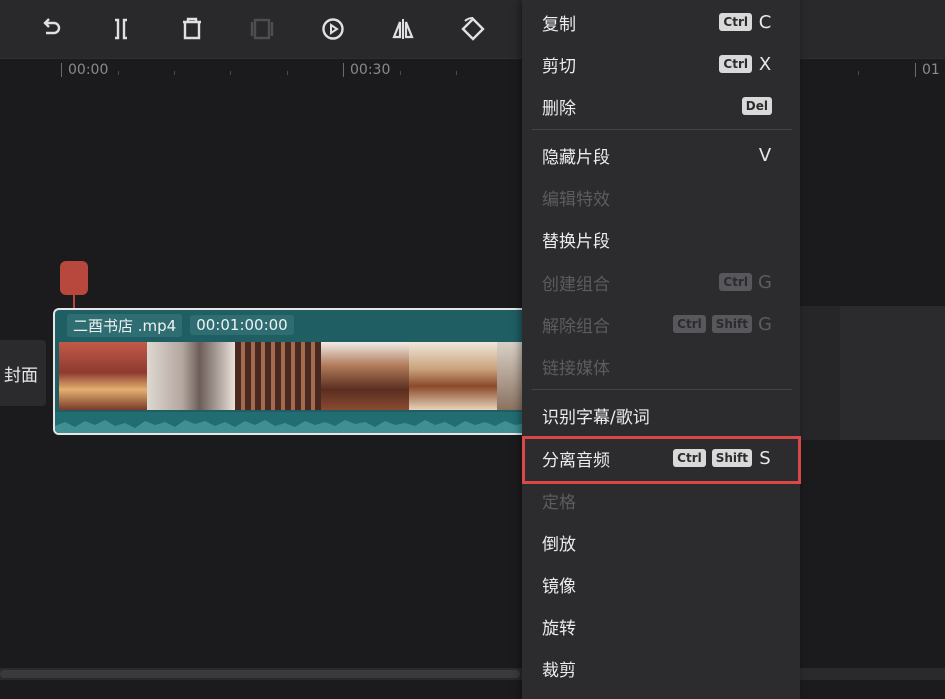 This screenshot has width=945, height=699. Describe the element at coordinates (661, 458) in the screenshot. I see `menu-item-separate-audio: 分离音频 Ctrl Shift S` at that location.